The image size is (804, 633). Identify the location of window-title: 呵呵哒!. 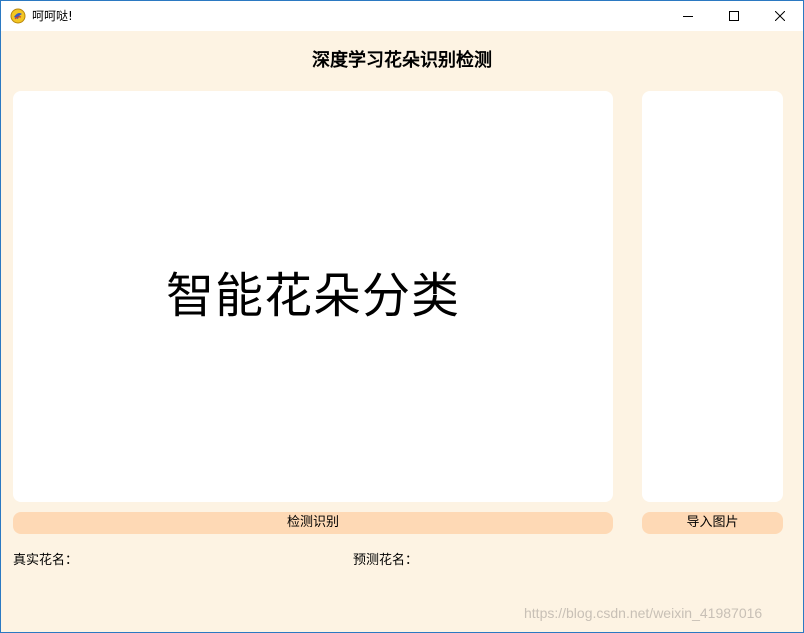
(52, 16).